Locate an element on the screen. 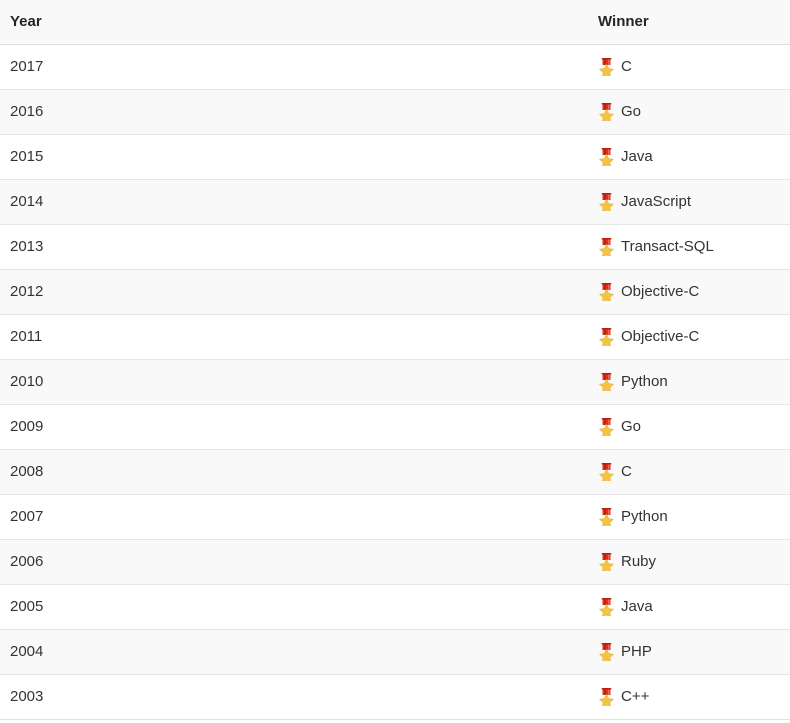  winner-name: Transact-SQL is located at coordinates (667, 246).